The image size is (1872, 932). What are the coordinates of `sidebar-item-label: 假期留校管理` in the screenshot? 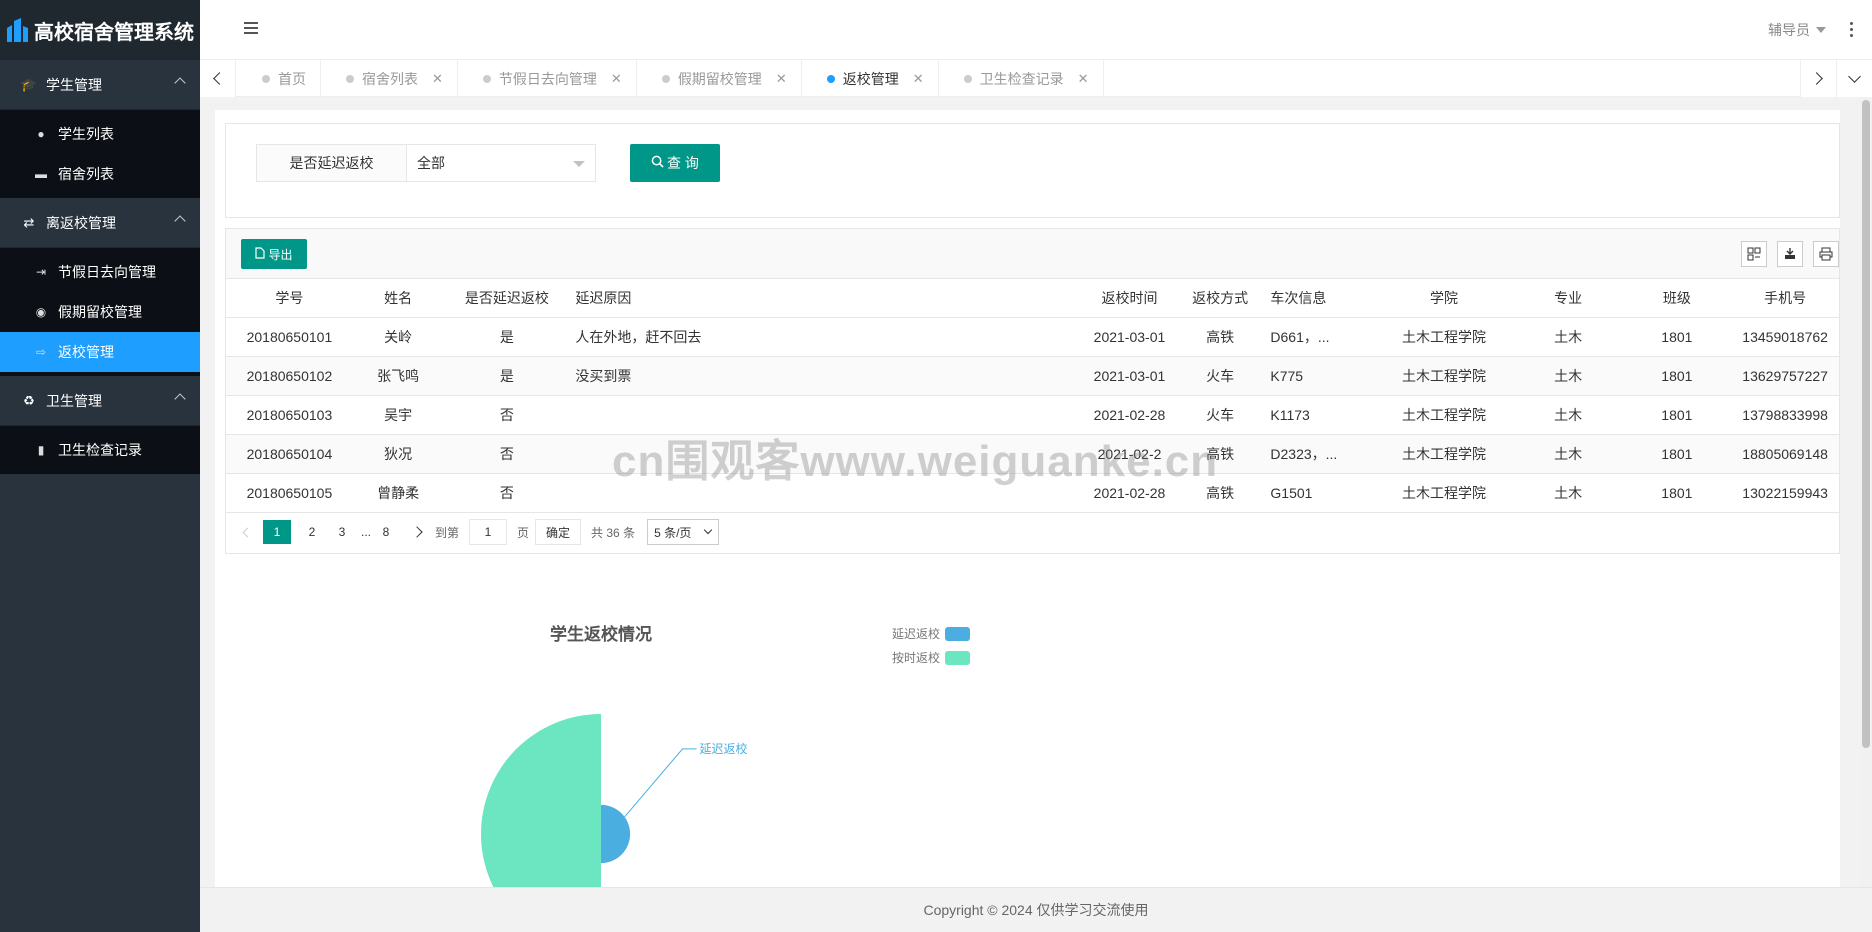 It's located at (100, 312).